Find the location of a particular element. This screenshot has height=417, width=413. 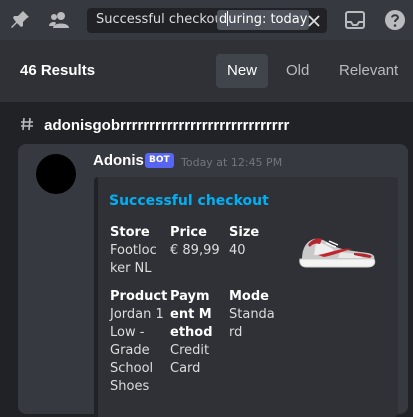

embed-field-payment-method: Payment Method Credit Card is located at coordinates (194, 333).